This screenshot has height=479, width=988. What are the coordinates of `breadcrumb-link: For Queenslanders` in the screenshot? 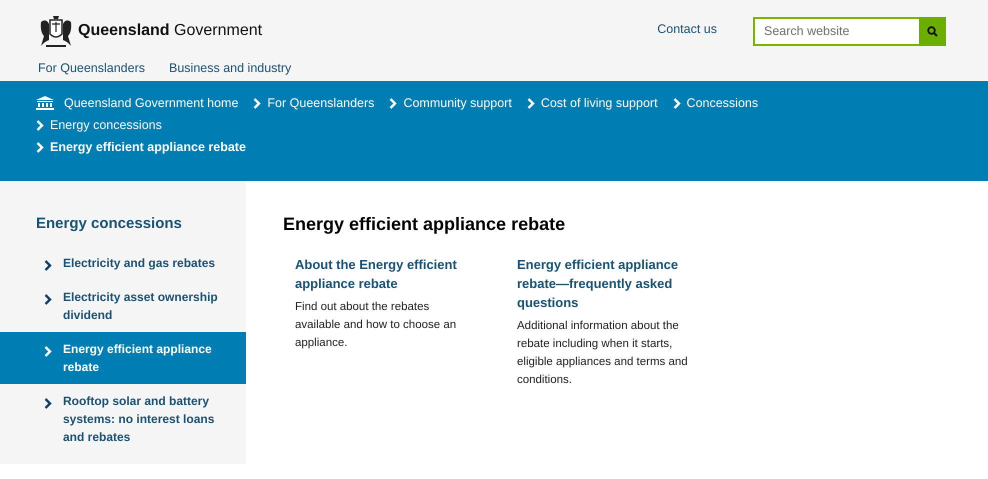 It's located at (320, 103).